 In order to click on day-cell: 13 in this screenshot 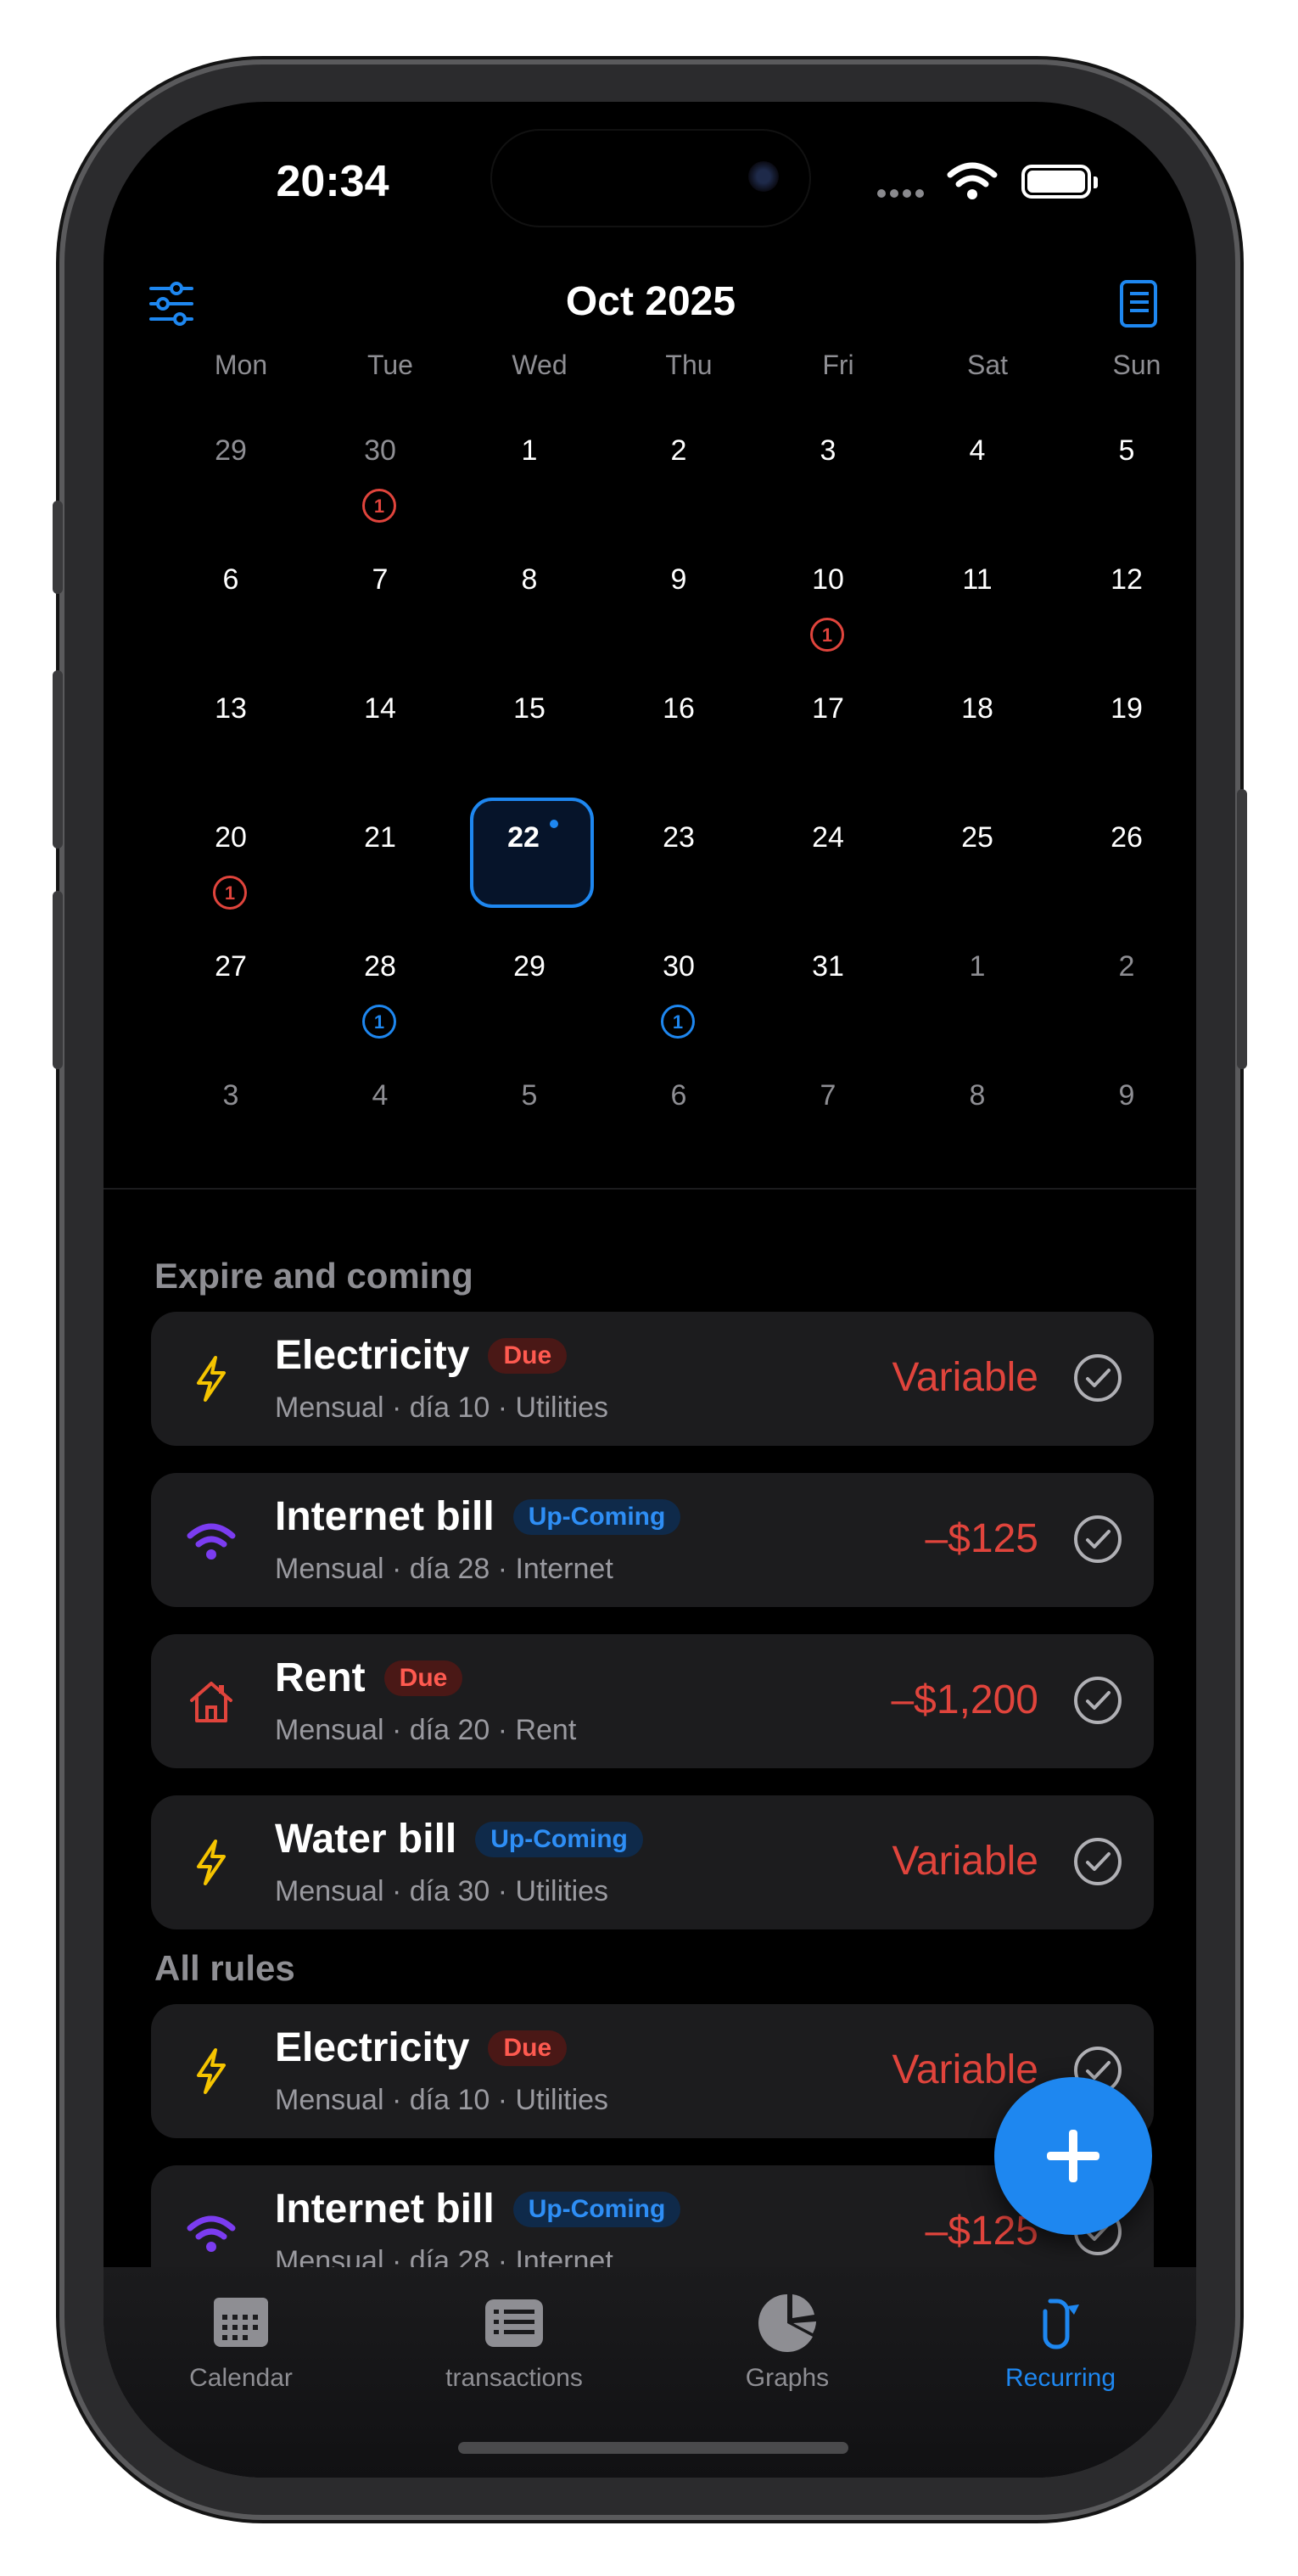, I will do `click(230, 732)`.